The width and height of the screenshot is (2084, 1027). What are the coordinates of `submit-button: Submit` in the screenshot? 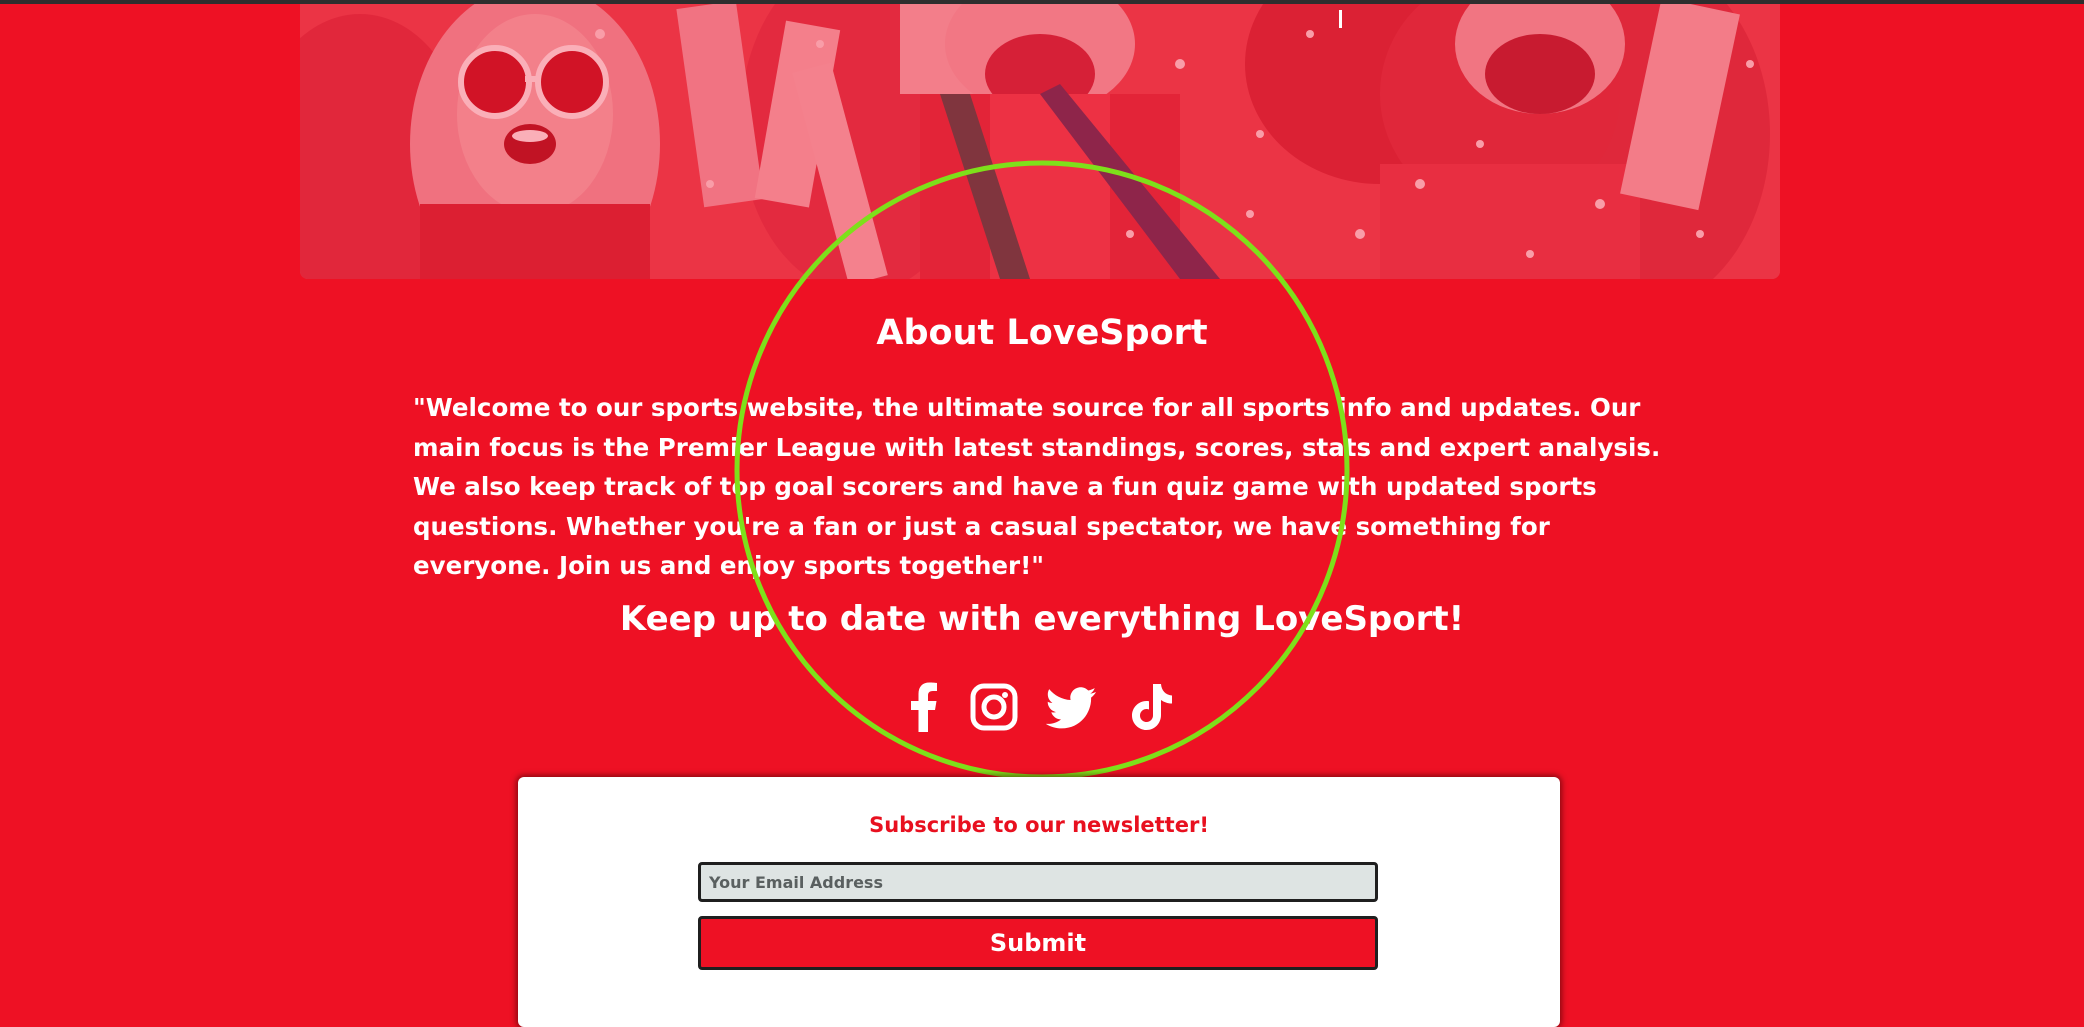 It's located at (1038, 943).